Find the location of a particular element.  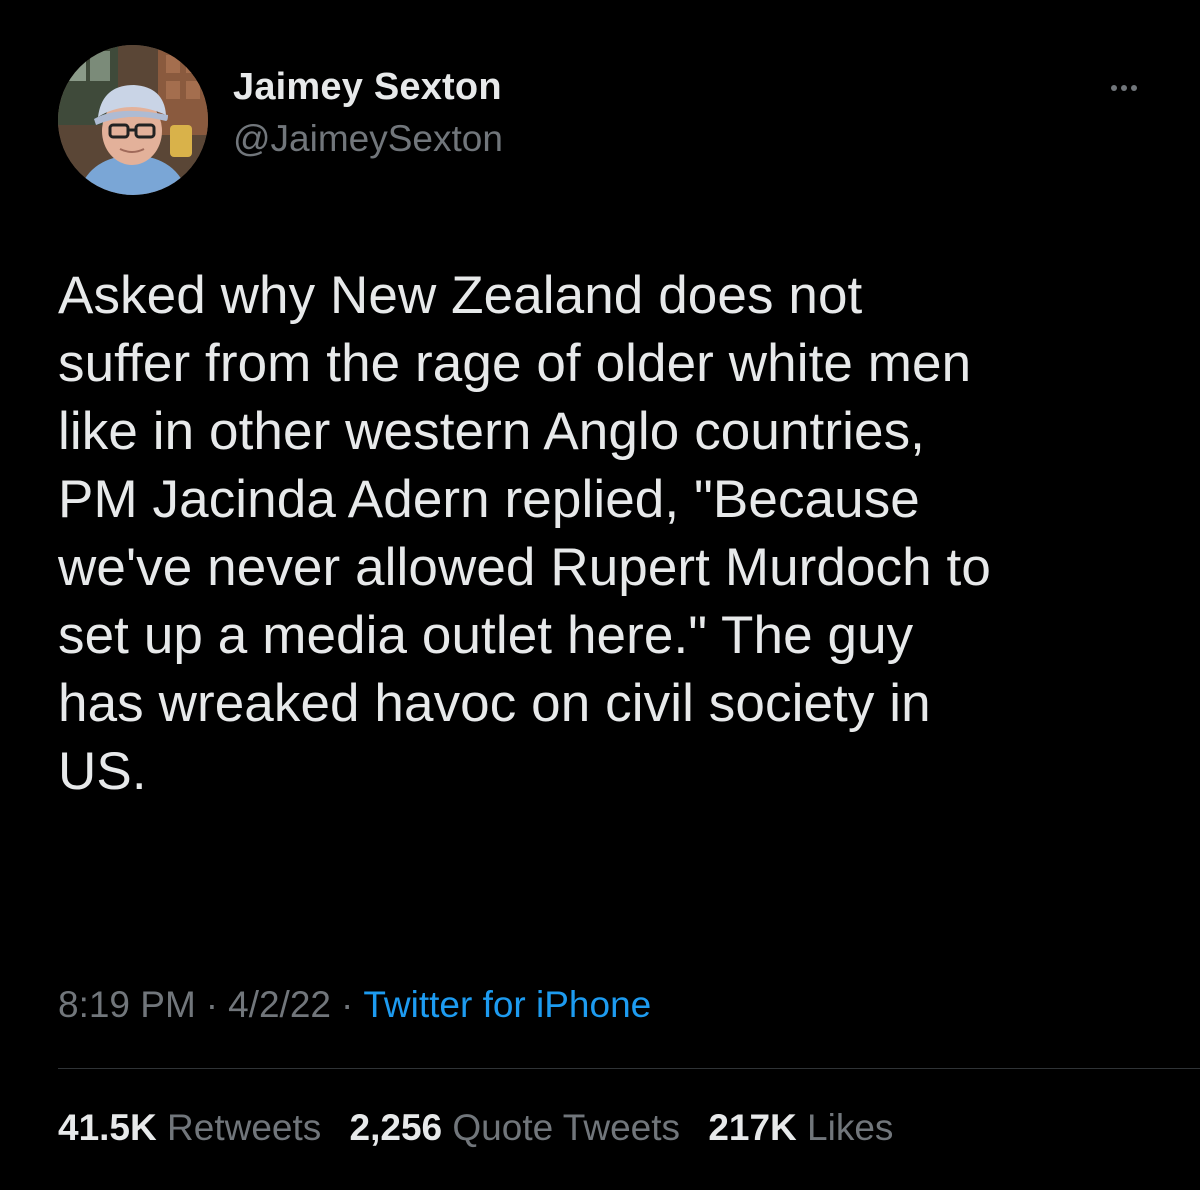

tweet-date: 4/2/22 is located at coordinates (279, 1004).